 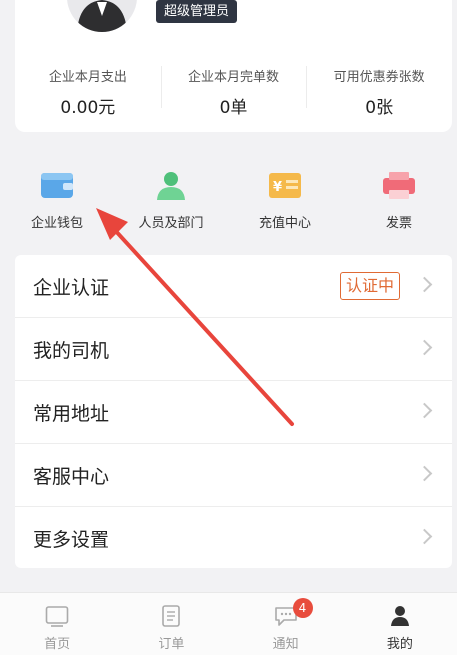 I want to click on stat-coupons: 可用优惠券张数 0张, so click(x=379, y=90).